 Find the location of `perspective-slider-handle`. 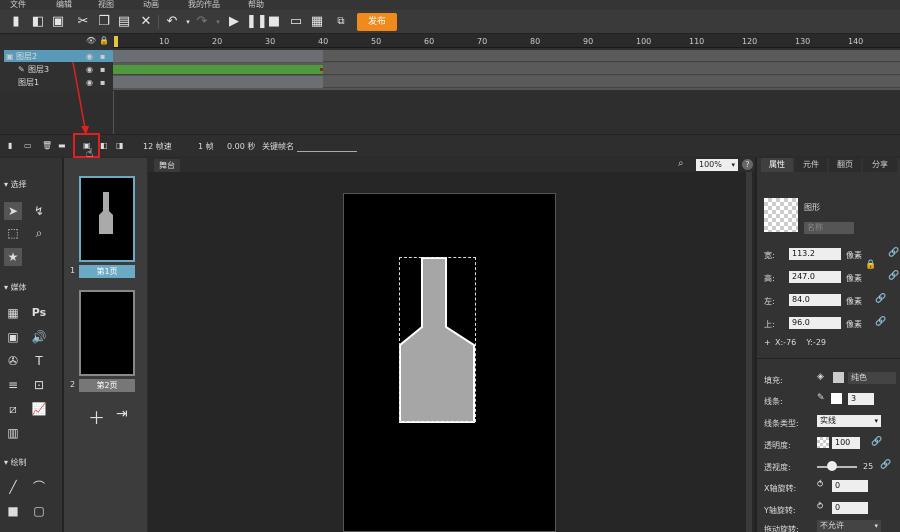

perspective-slider-handle is located at coordinates (832, 466).